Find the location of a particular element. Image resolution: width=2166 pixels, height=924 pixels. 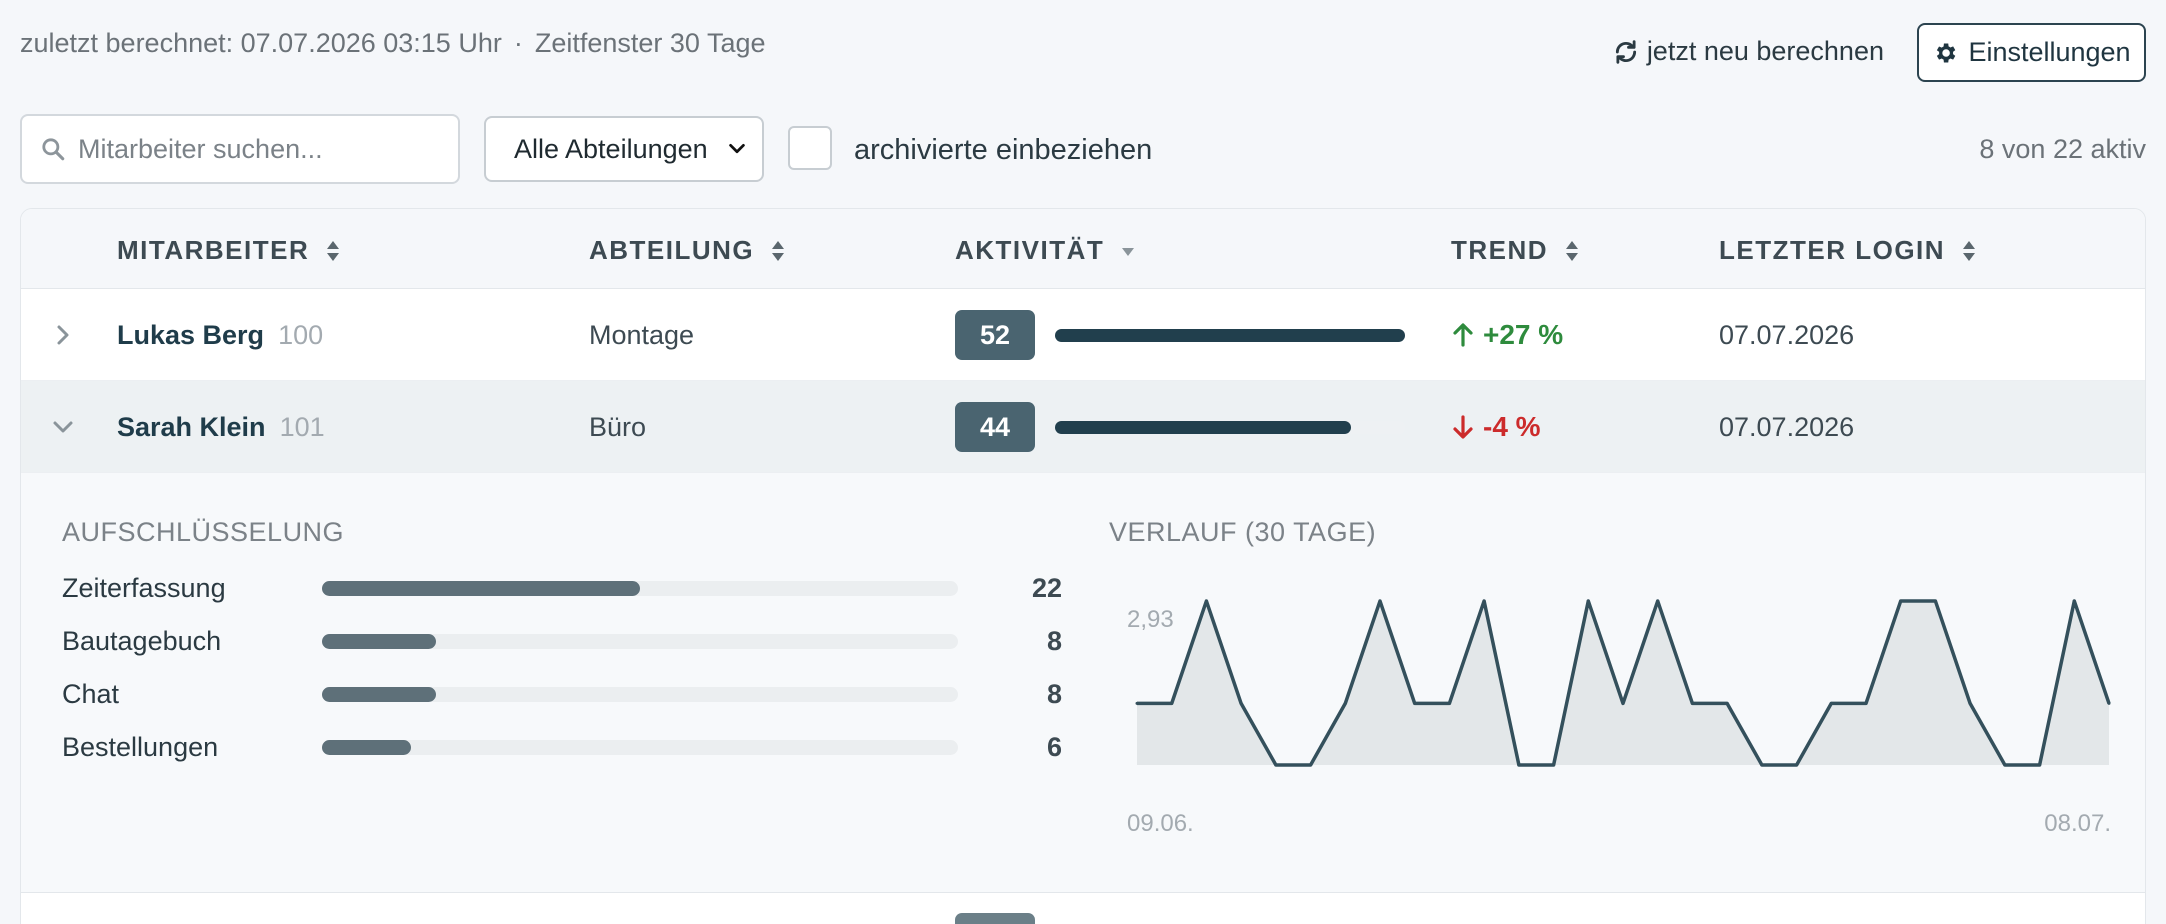

arrow-down-icon is located at coordinates (1463, 427).